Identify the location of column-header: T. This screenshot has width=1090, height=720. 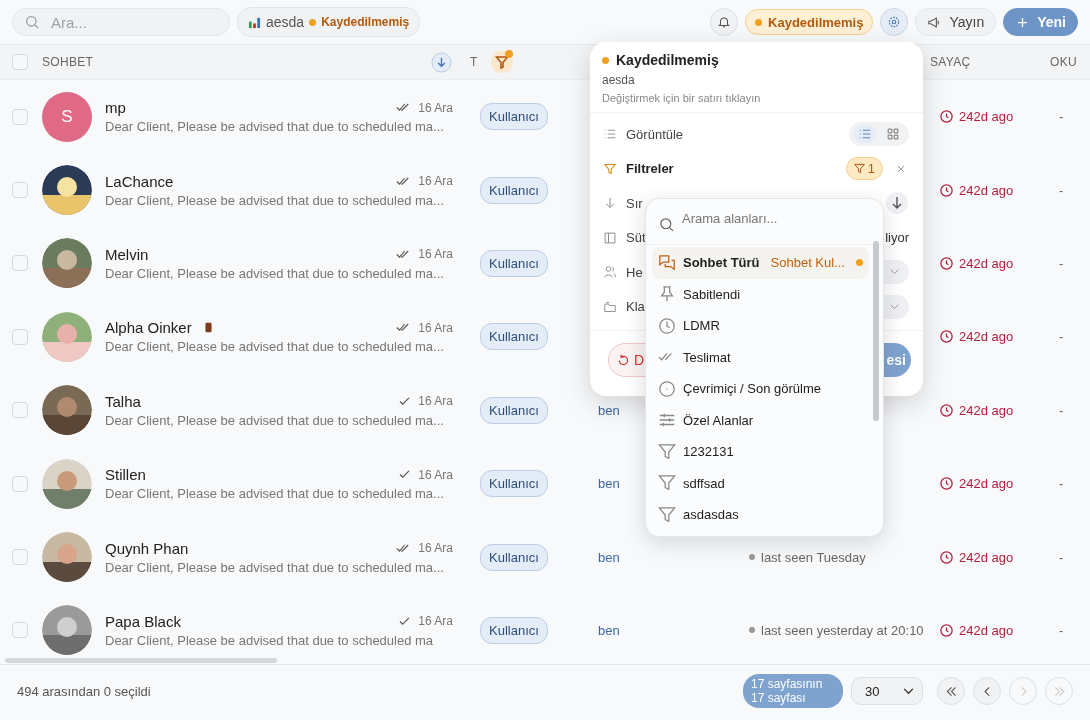
(474, 62).